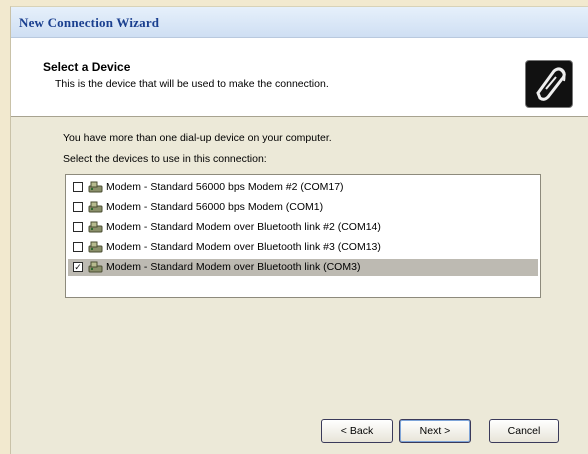  I want to click on back-button: < Back, so click(357, 431).